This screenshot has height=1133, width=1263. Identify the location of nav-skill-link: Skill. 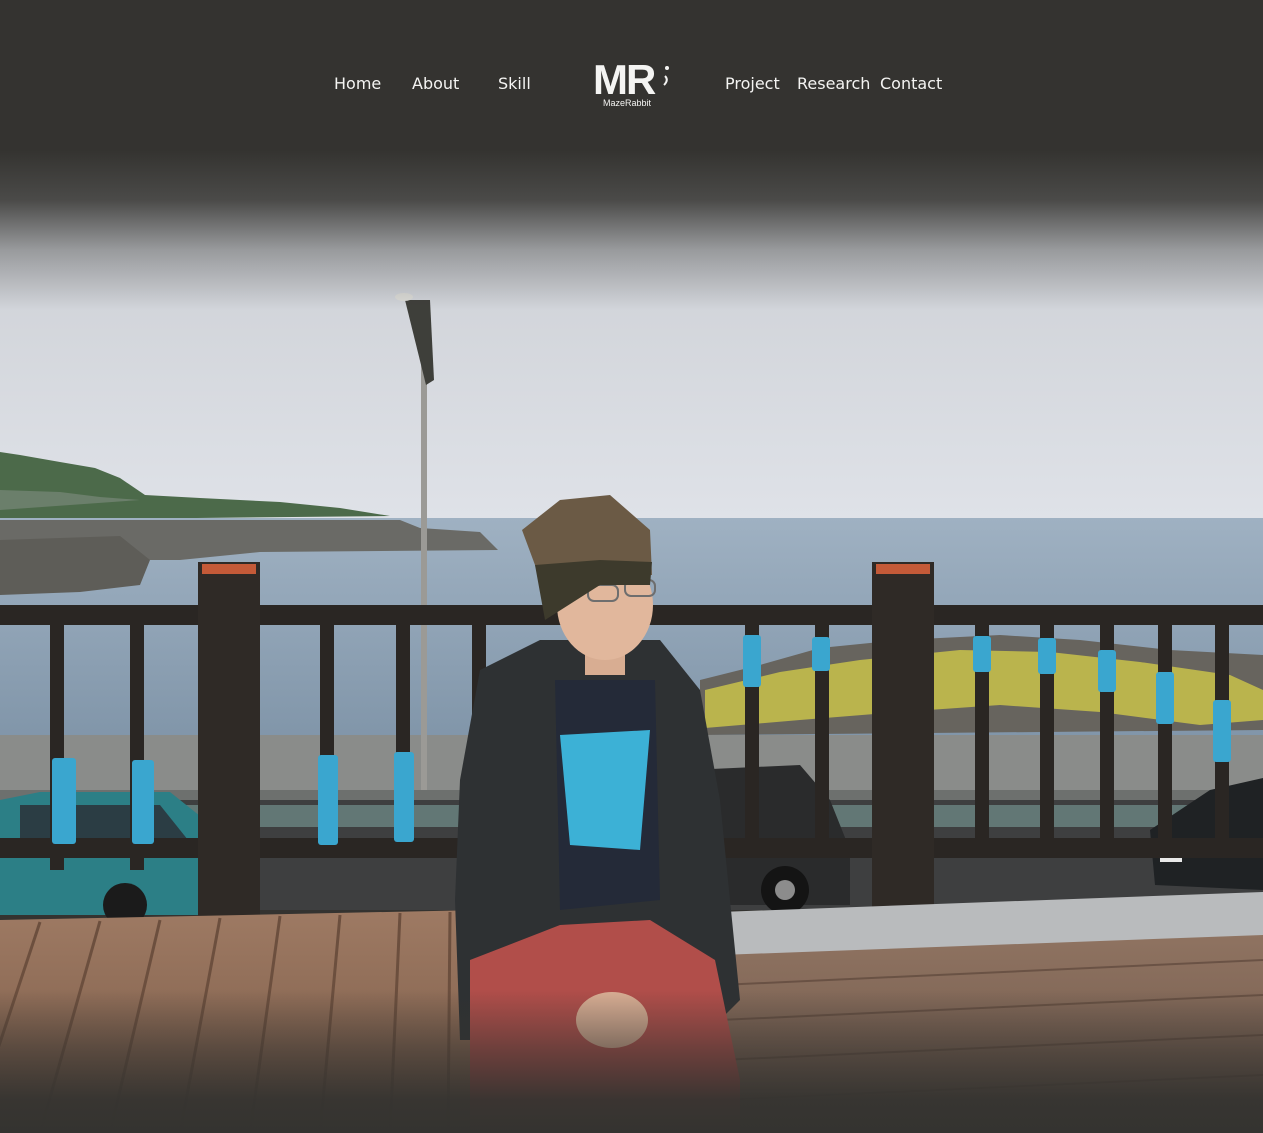
(514, 84).